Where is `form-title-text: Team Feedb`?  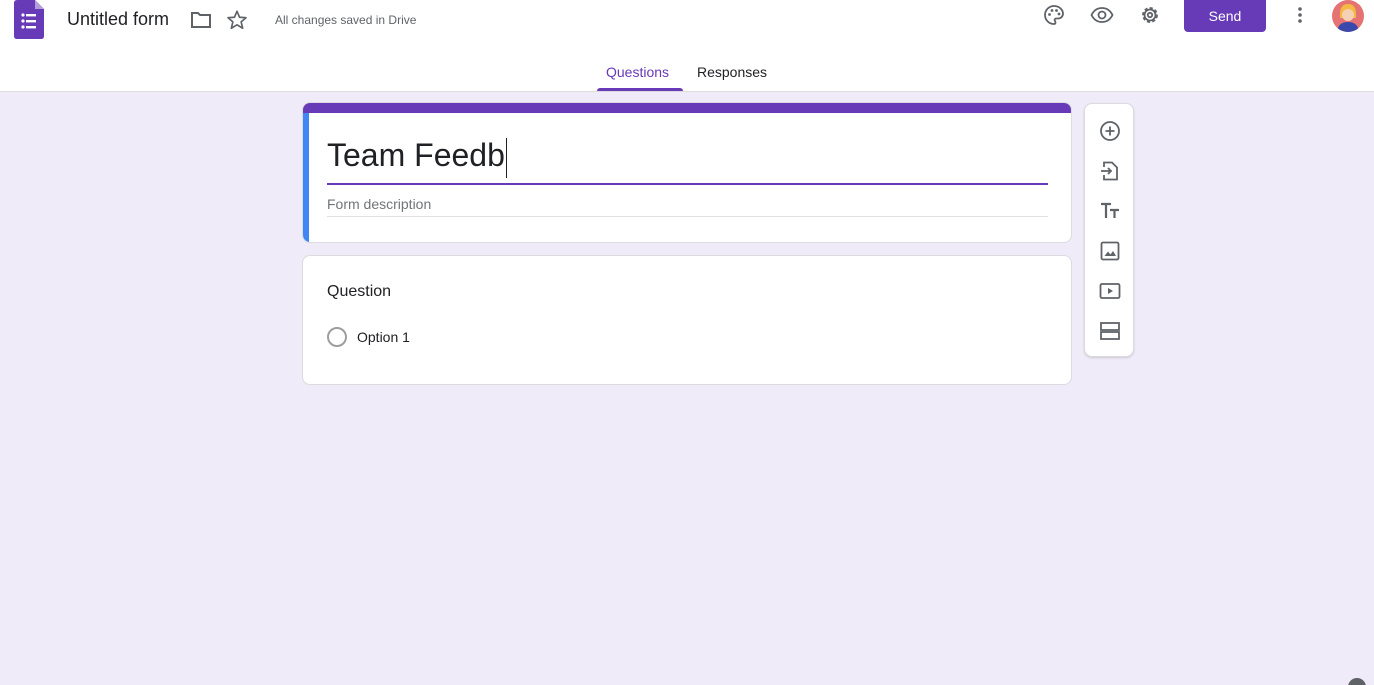
form-title-text: Team Feedb is located at coordinates (416, 155).